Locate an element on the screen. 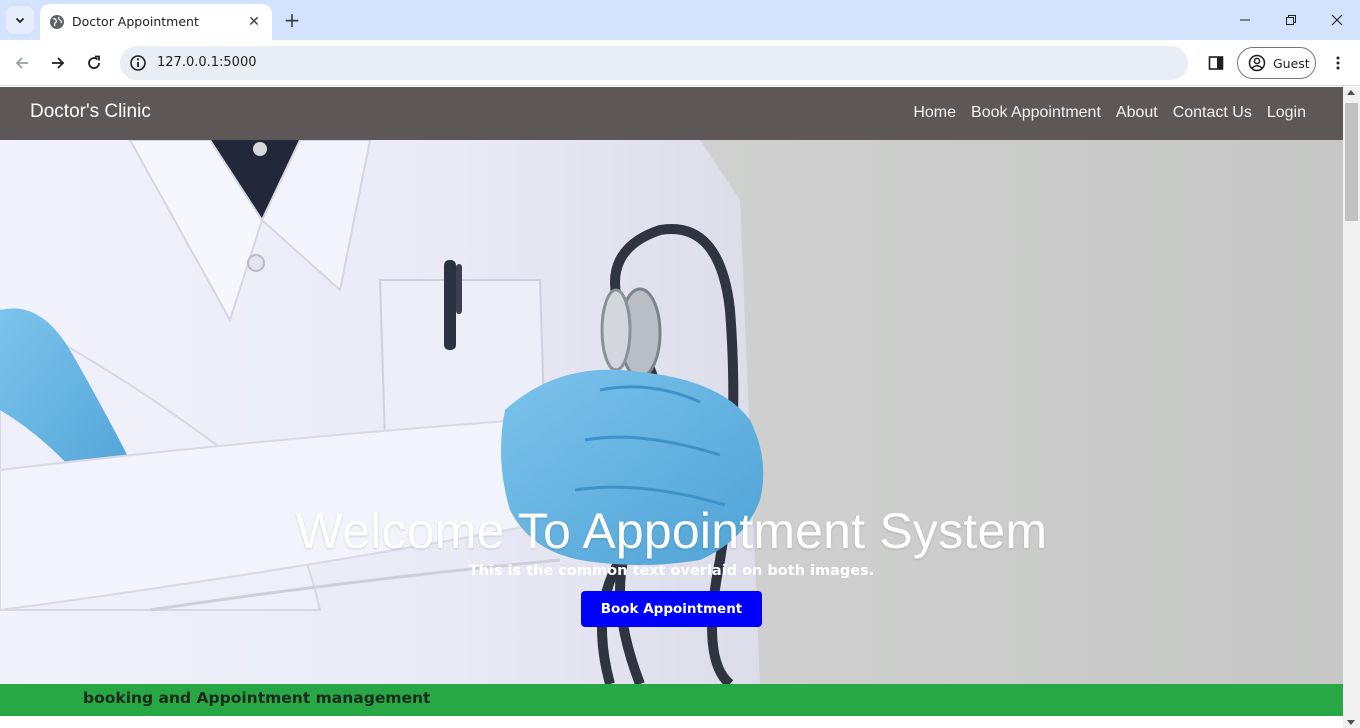  profile-label: Guest is located at coordinates (1291, 63).